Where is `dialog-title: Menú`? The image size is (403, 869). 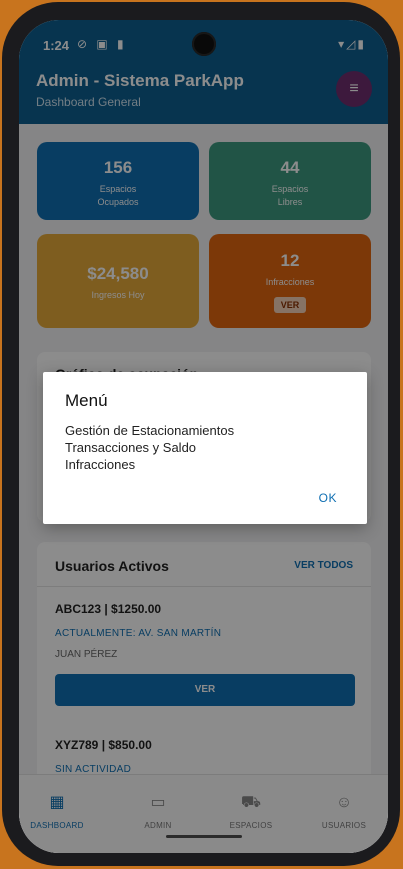
dialog-title: Menú is located at coordinates (86, 400).